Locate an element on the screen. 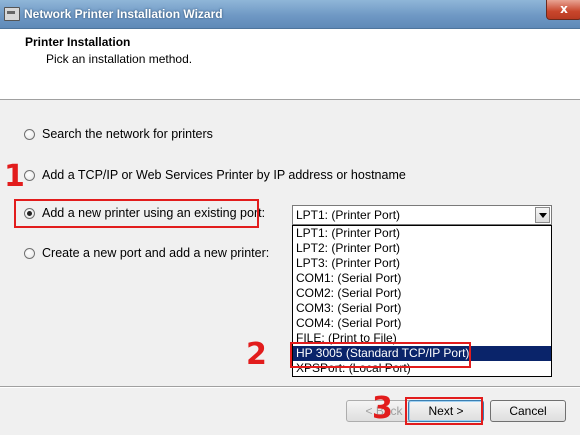 The width and height of the screenshot is (580, 435). printer-icon is located at coordinates (12, 14).